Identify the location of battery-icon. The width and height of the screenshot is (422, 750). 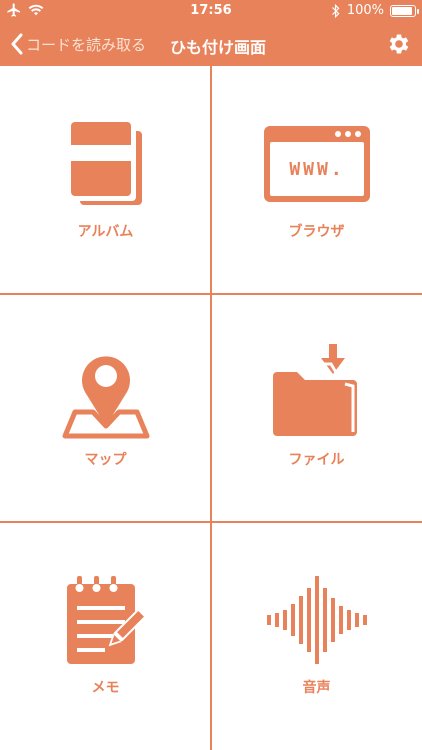
(404, 10).